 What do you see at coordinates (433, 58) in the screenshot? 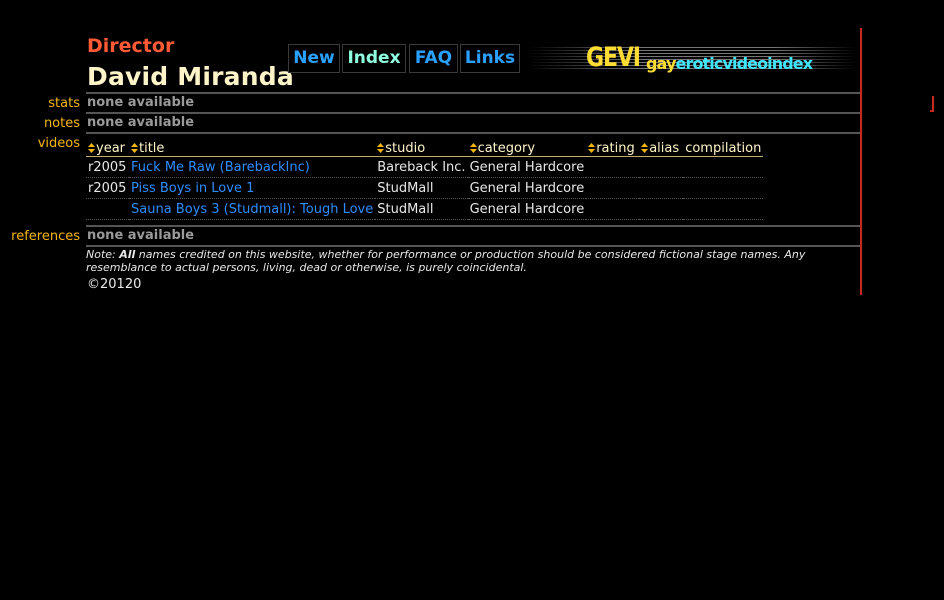
I see `nav-faq-button: FAQ` at bounding box center [433, 58].